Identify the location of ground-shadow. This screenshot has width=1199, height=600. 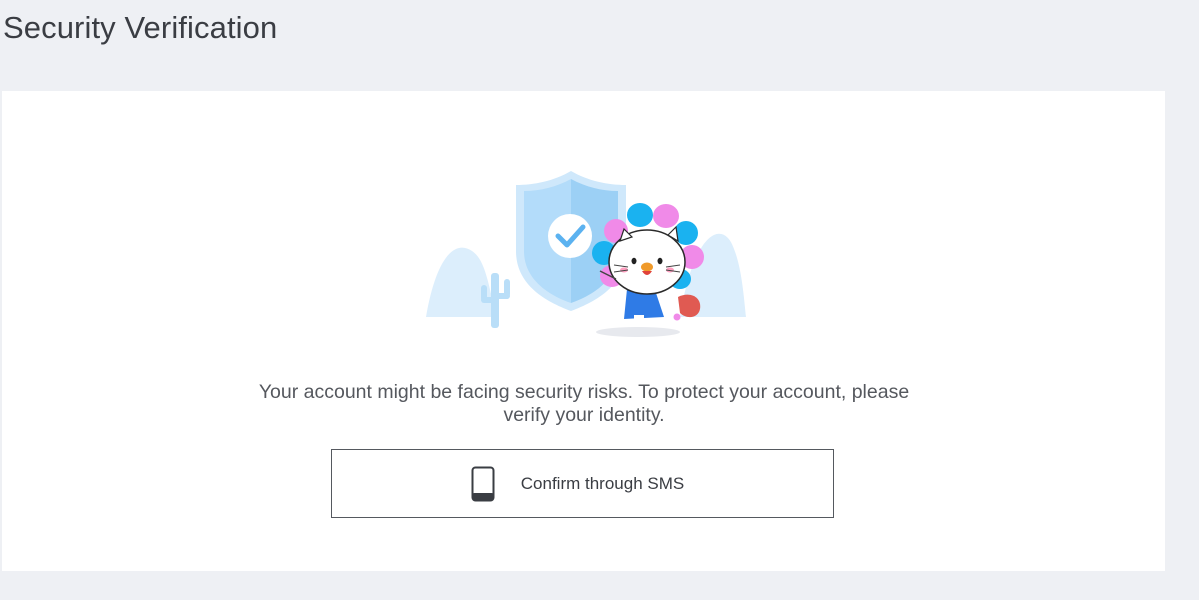
(638, 332).